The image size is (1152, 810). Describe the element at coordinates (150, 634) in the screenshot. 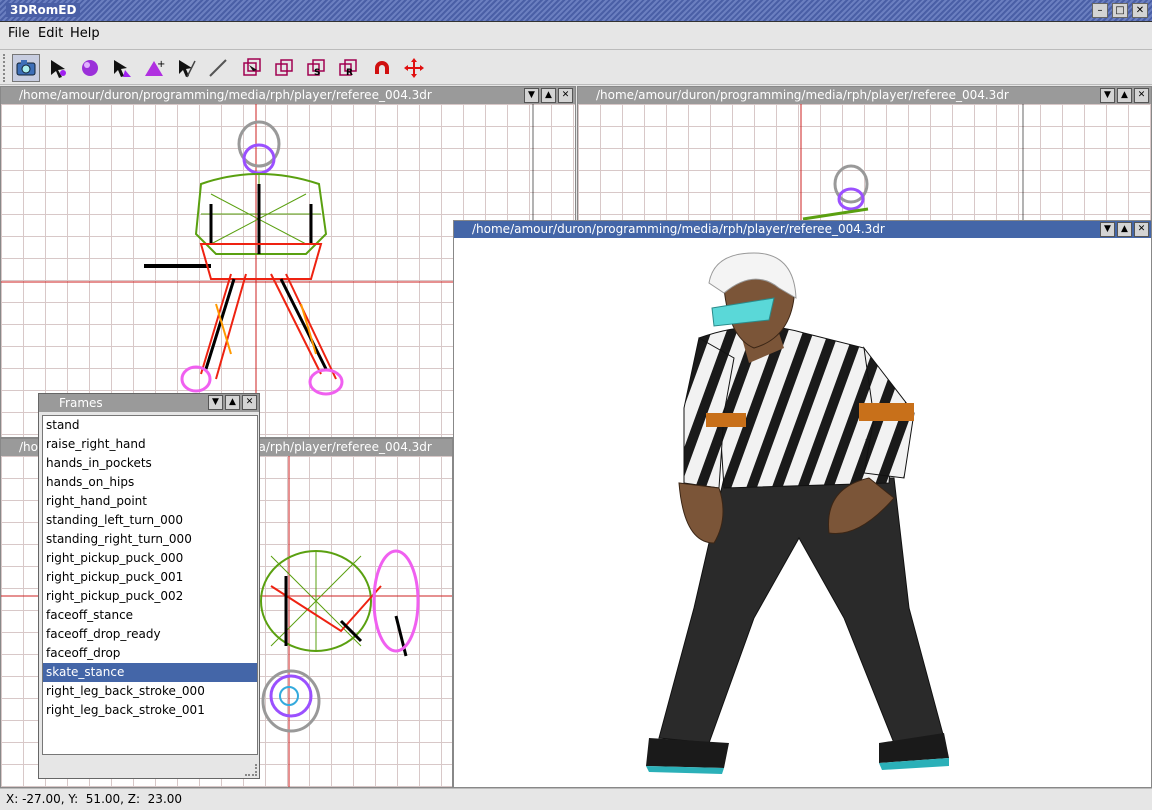

I see `frame-item: faceoff_drop_ready` at that location.